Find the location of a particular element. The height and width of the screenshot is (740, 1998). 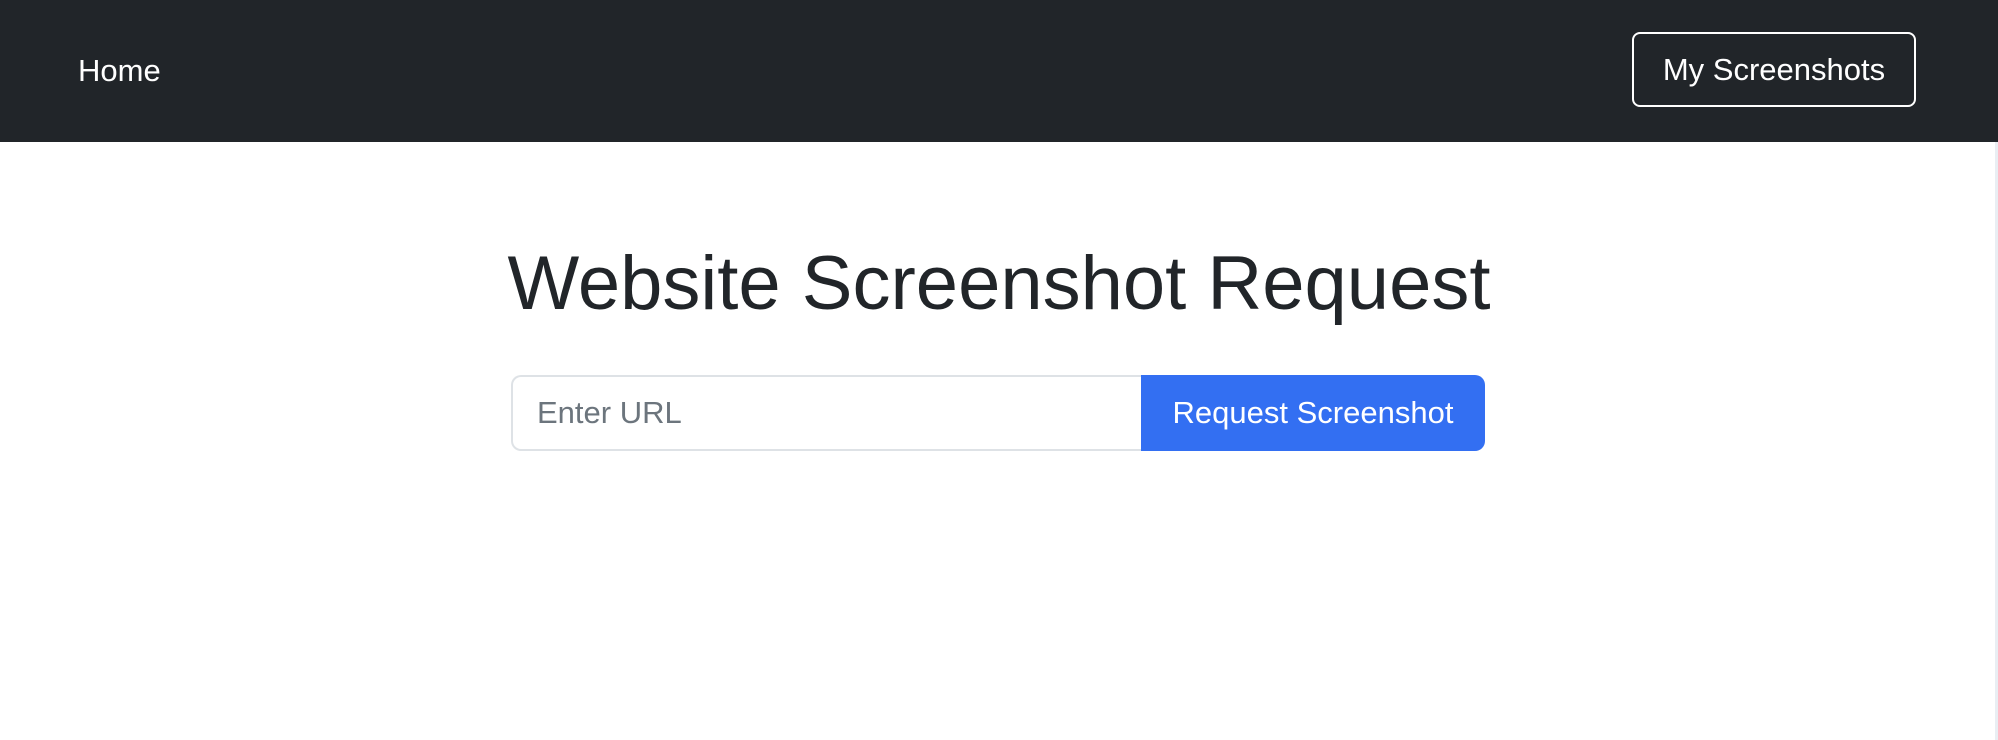

page-title: Website Screenshot Request is located at coordinates (999, 283).